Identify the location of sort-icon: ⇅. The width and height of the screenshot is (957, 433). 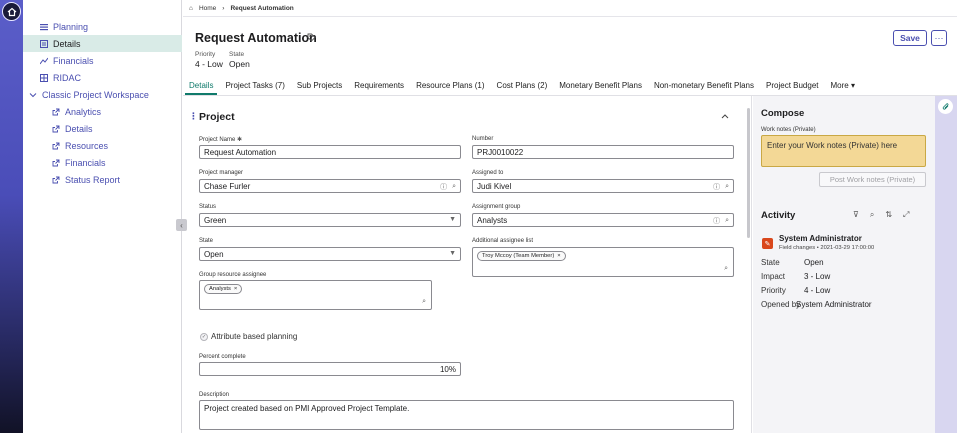
(888, 215).